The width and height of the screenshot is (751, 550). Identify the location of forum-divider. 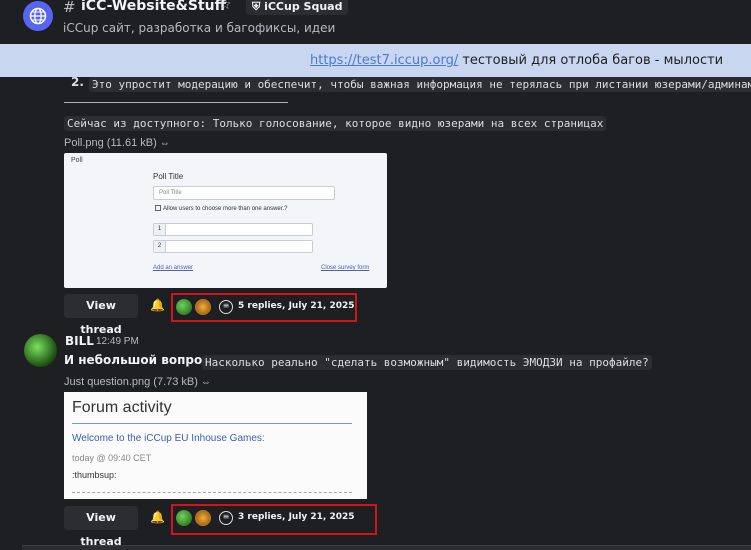
(212, 423).